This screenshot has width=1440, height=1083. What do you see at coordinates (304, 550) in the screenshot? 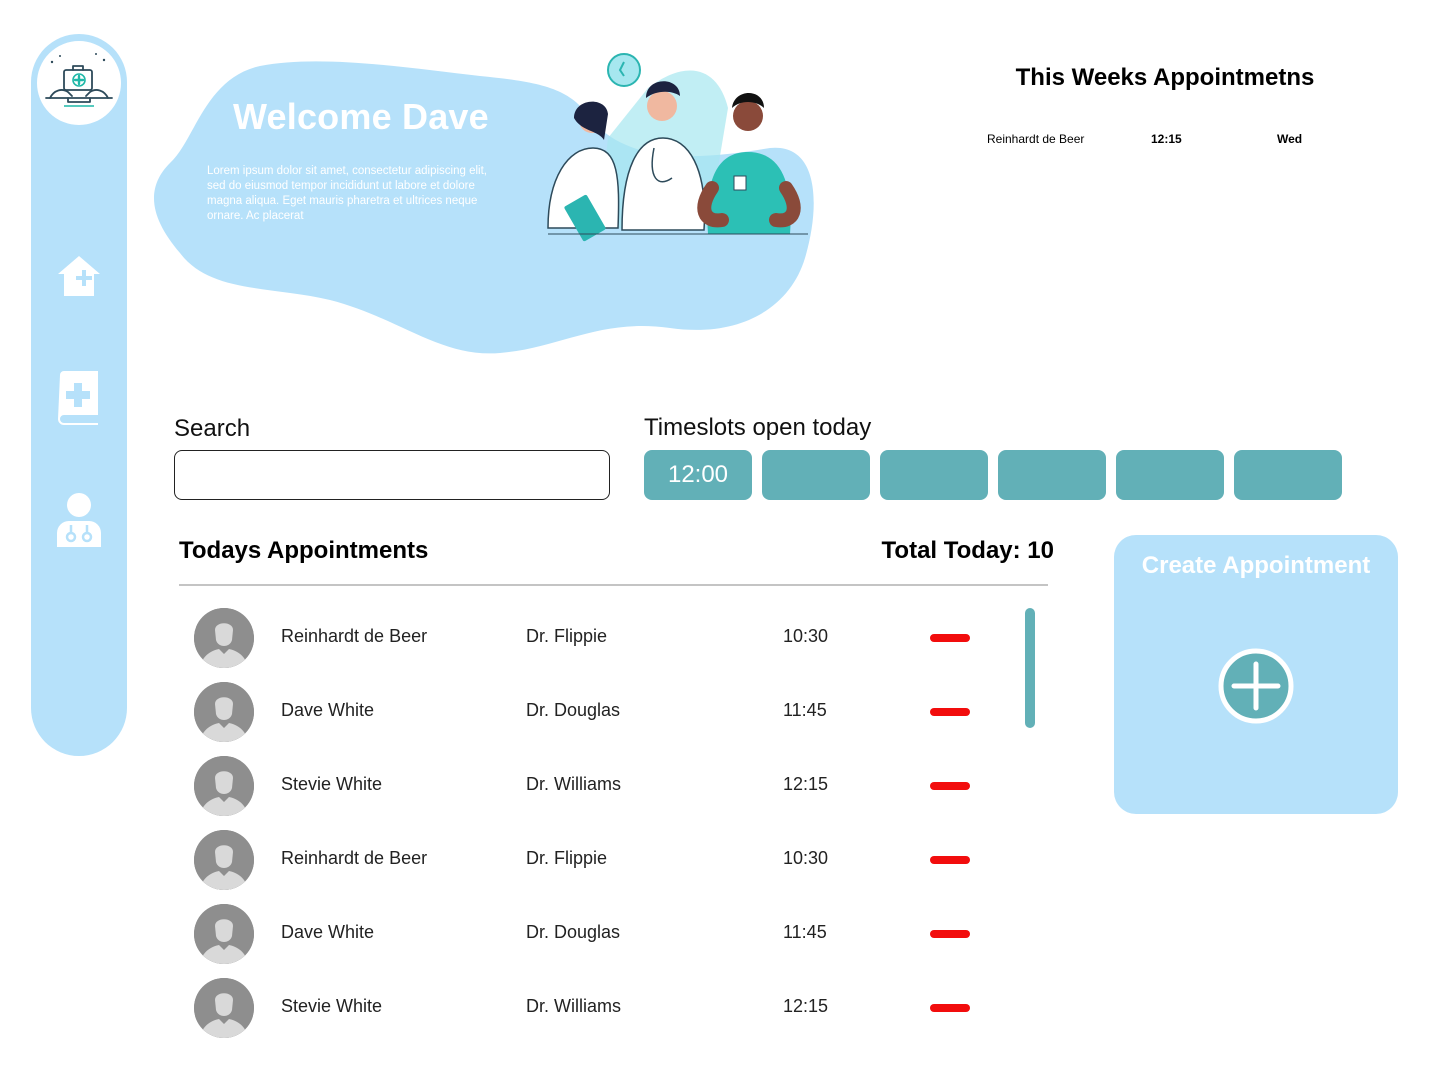
I see `todays-appointments-title: Todays Appointments` at bounding box center [304, 550].